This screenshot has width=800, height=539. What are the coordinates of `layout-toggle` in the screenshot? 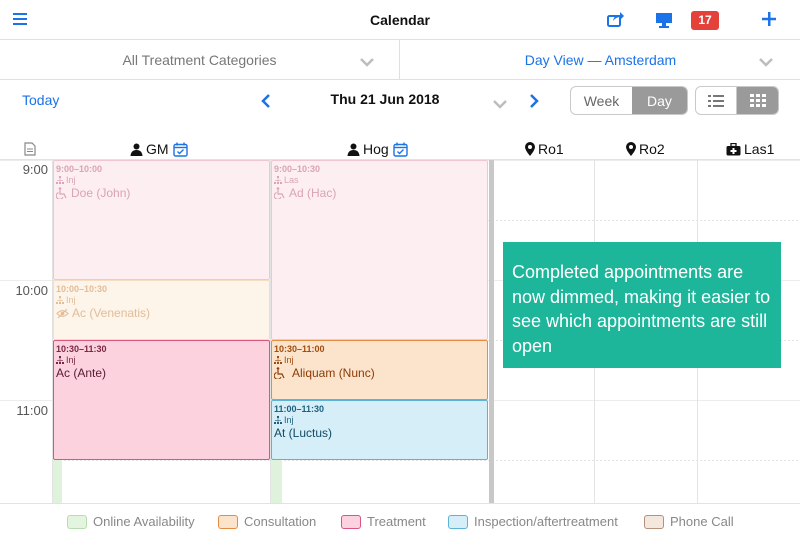 It's located at (737, 100).